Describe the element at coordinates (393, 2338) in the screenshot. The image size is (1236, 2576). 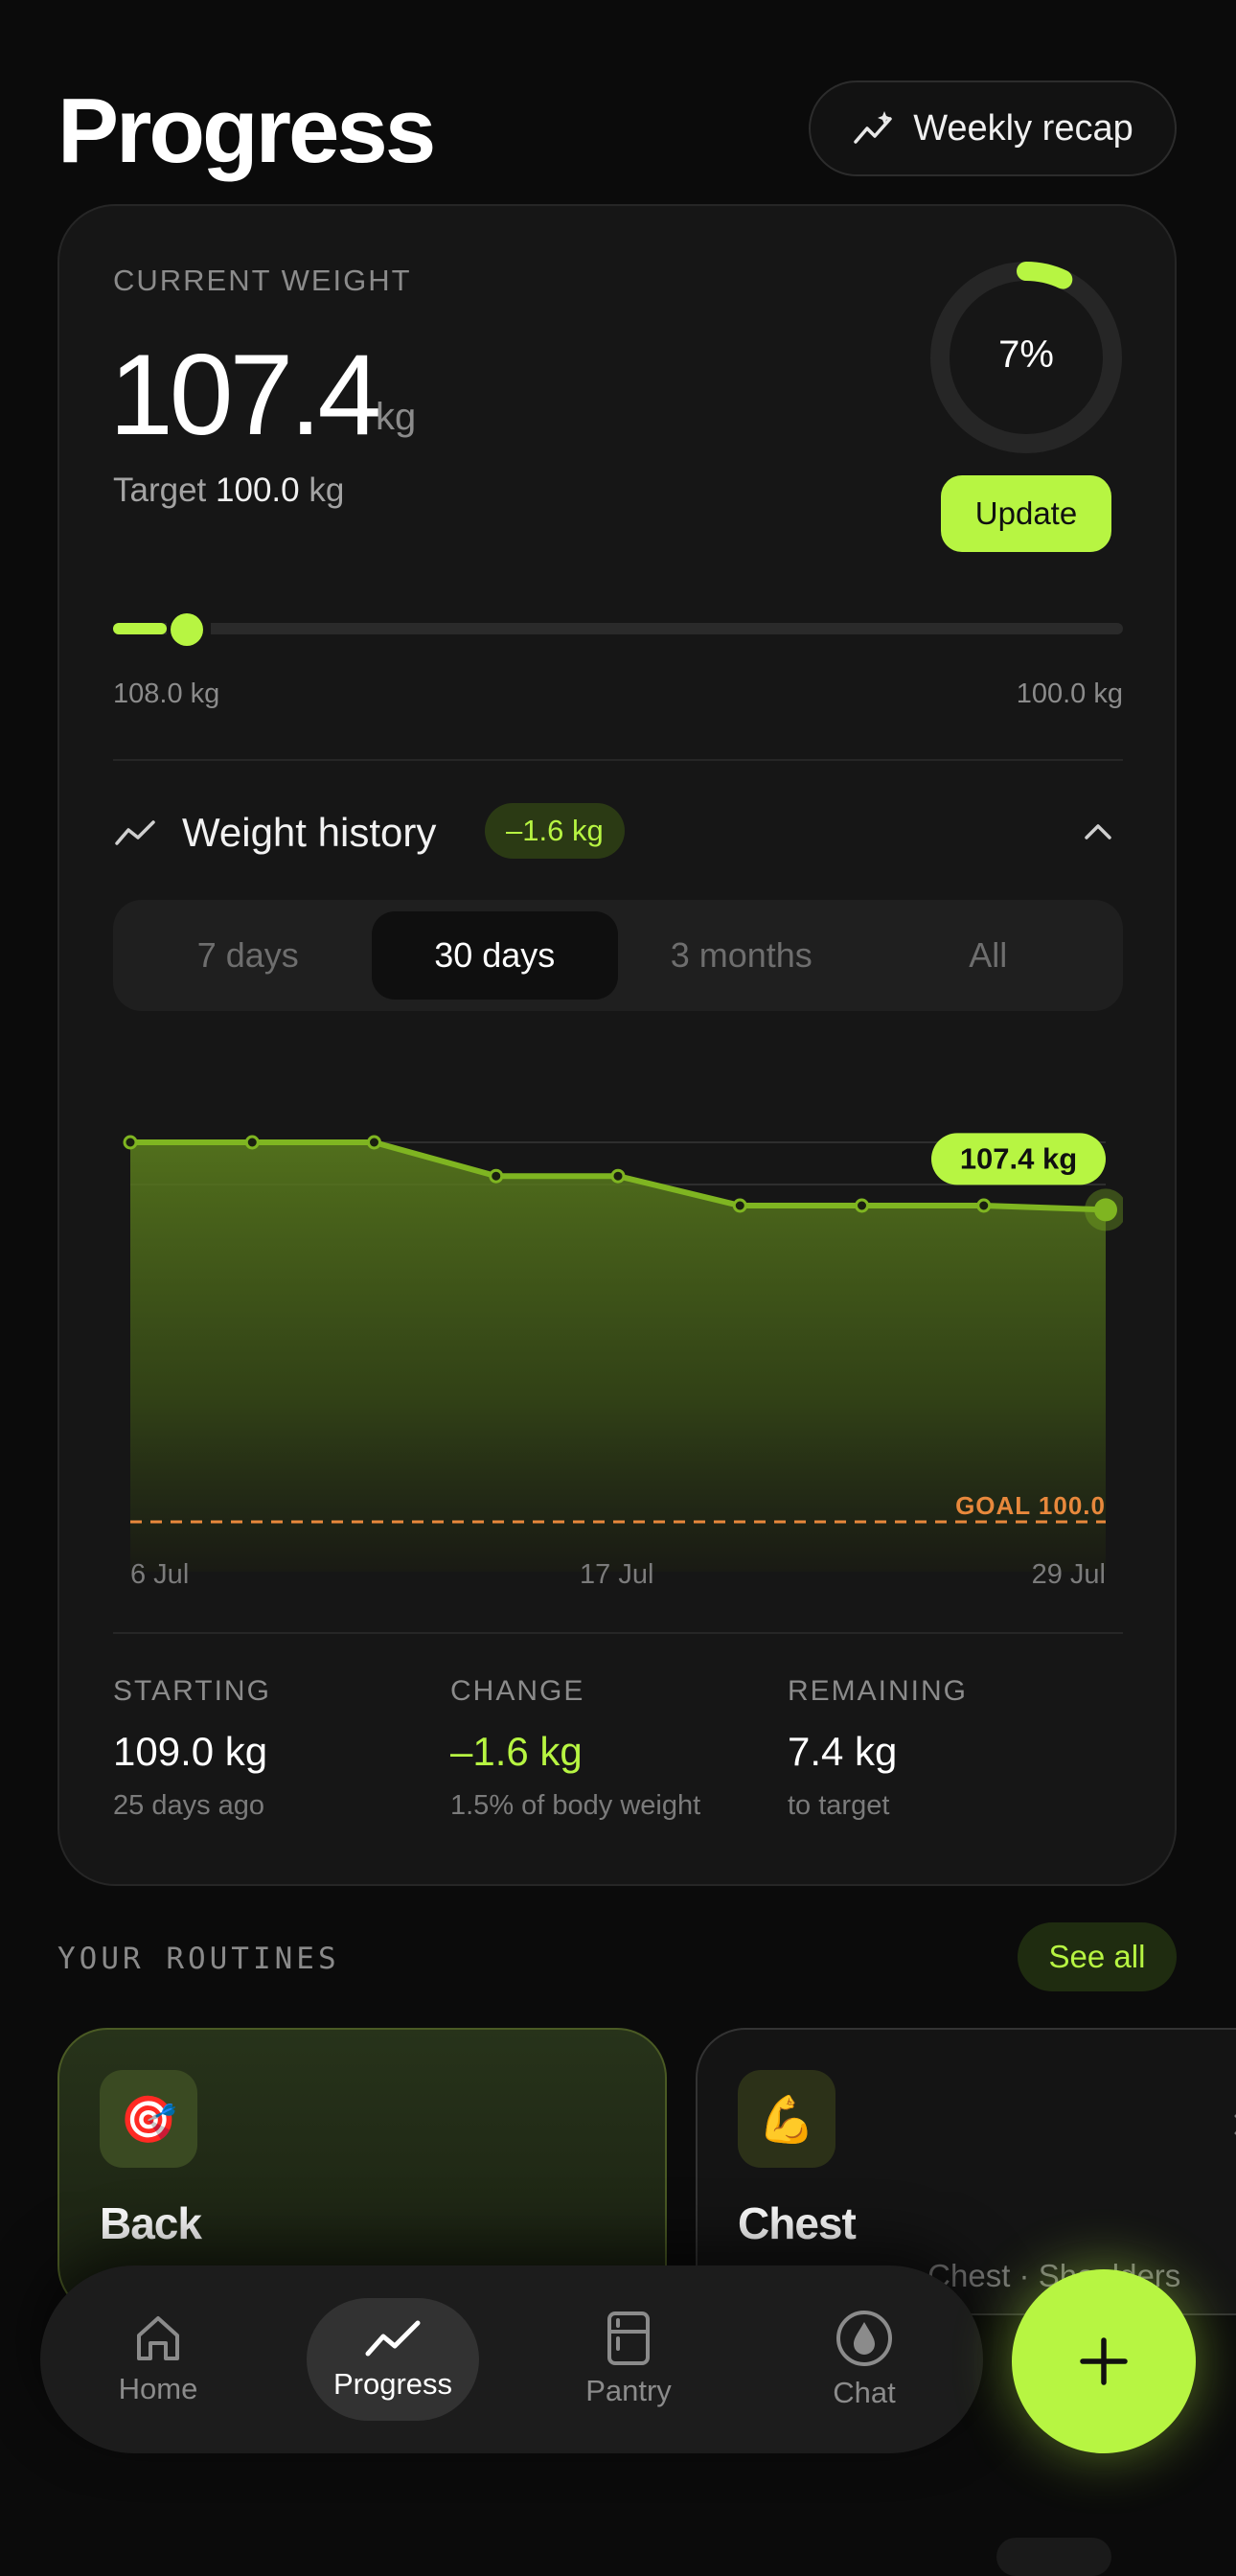
I see `trend-icon` at that location.